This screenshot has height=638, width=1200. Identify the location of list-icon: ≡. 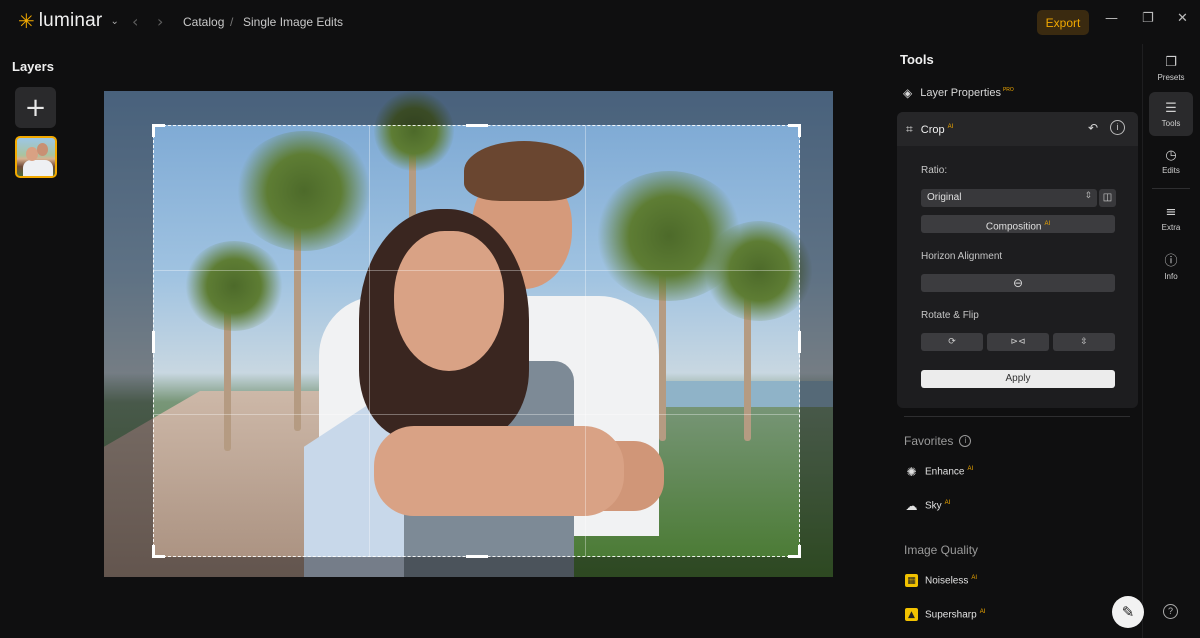
(1171, 212).